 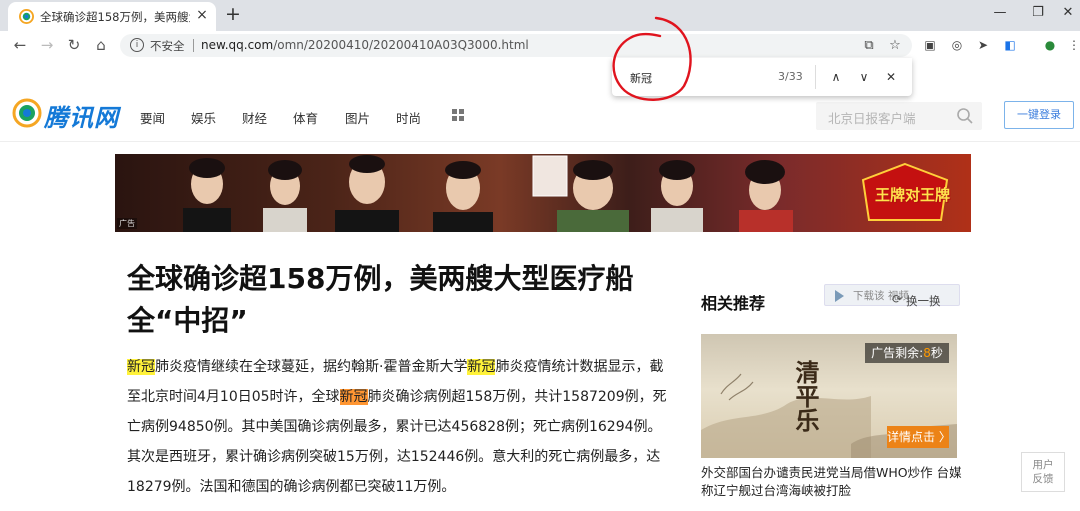 I want to click on extension-icon: ◧, so click(x=1010, y=45).